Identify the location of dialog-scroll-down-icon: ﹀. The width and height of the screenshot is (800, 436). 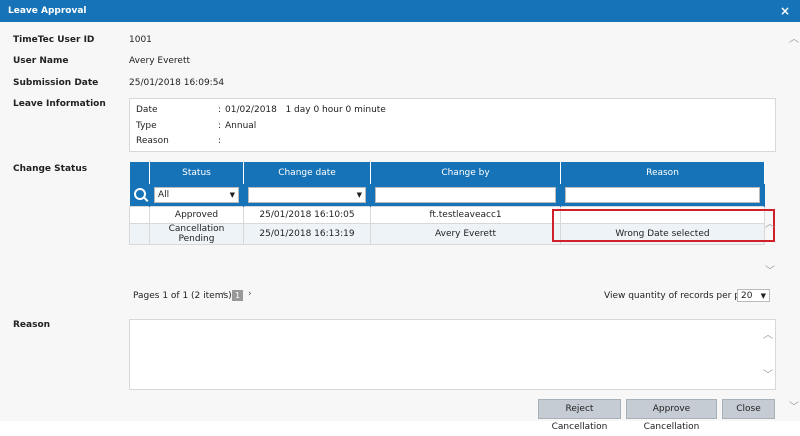
(794, 405).